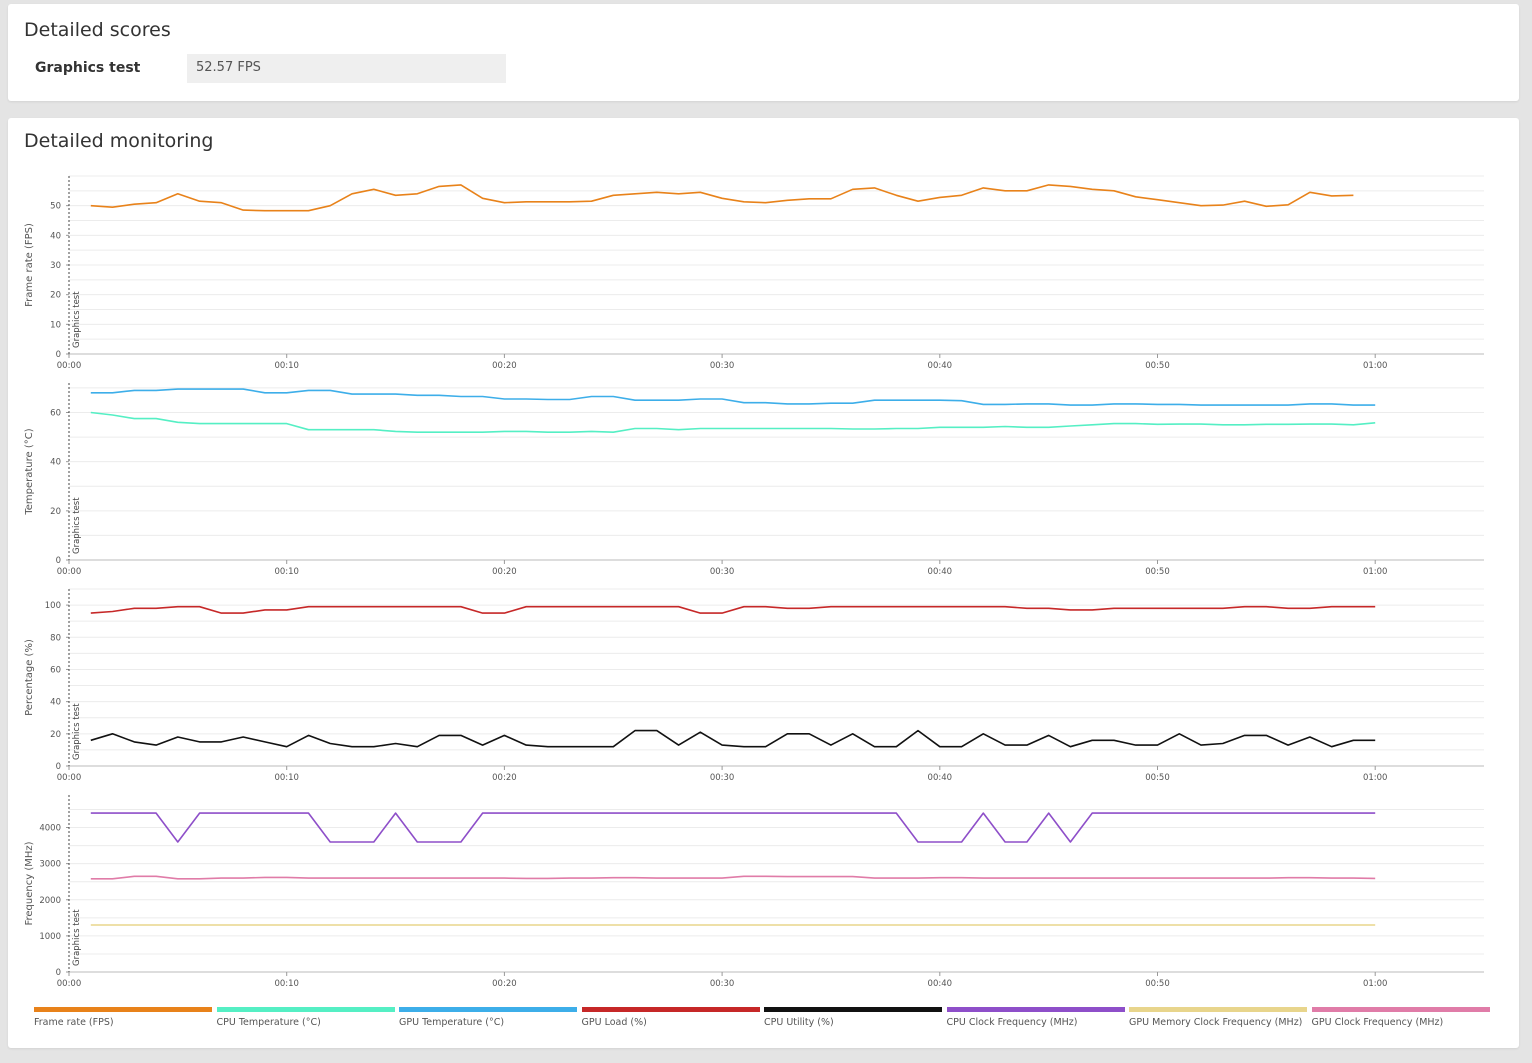 The image size is (1532, 1063). What do you see at coordinates (50, 865) in the screenshot?
I see `y-tick-label: 3000` at bounding box center [50, 865].